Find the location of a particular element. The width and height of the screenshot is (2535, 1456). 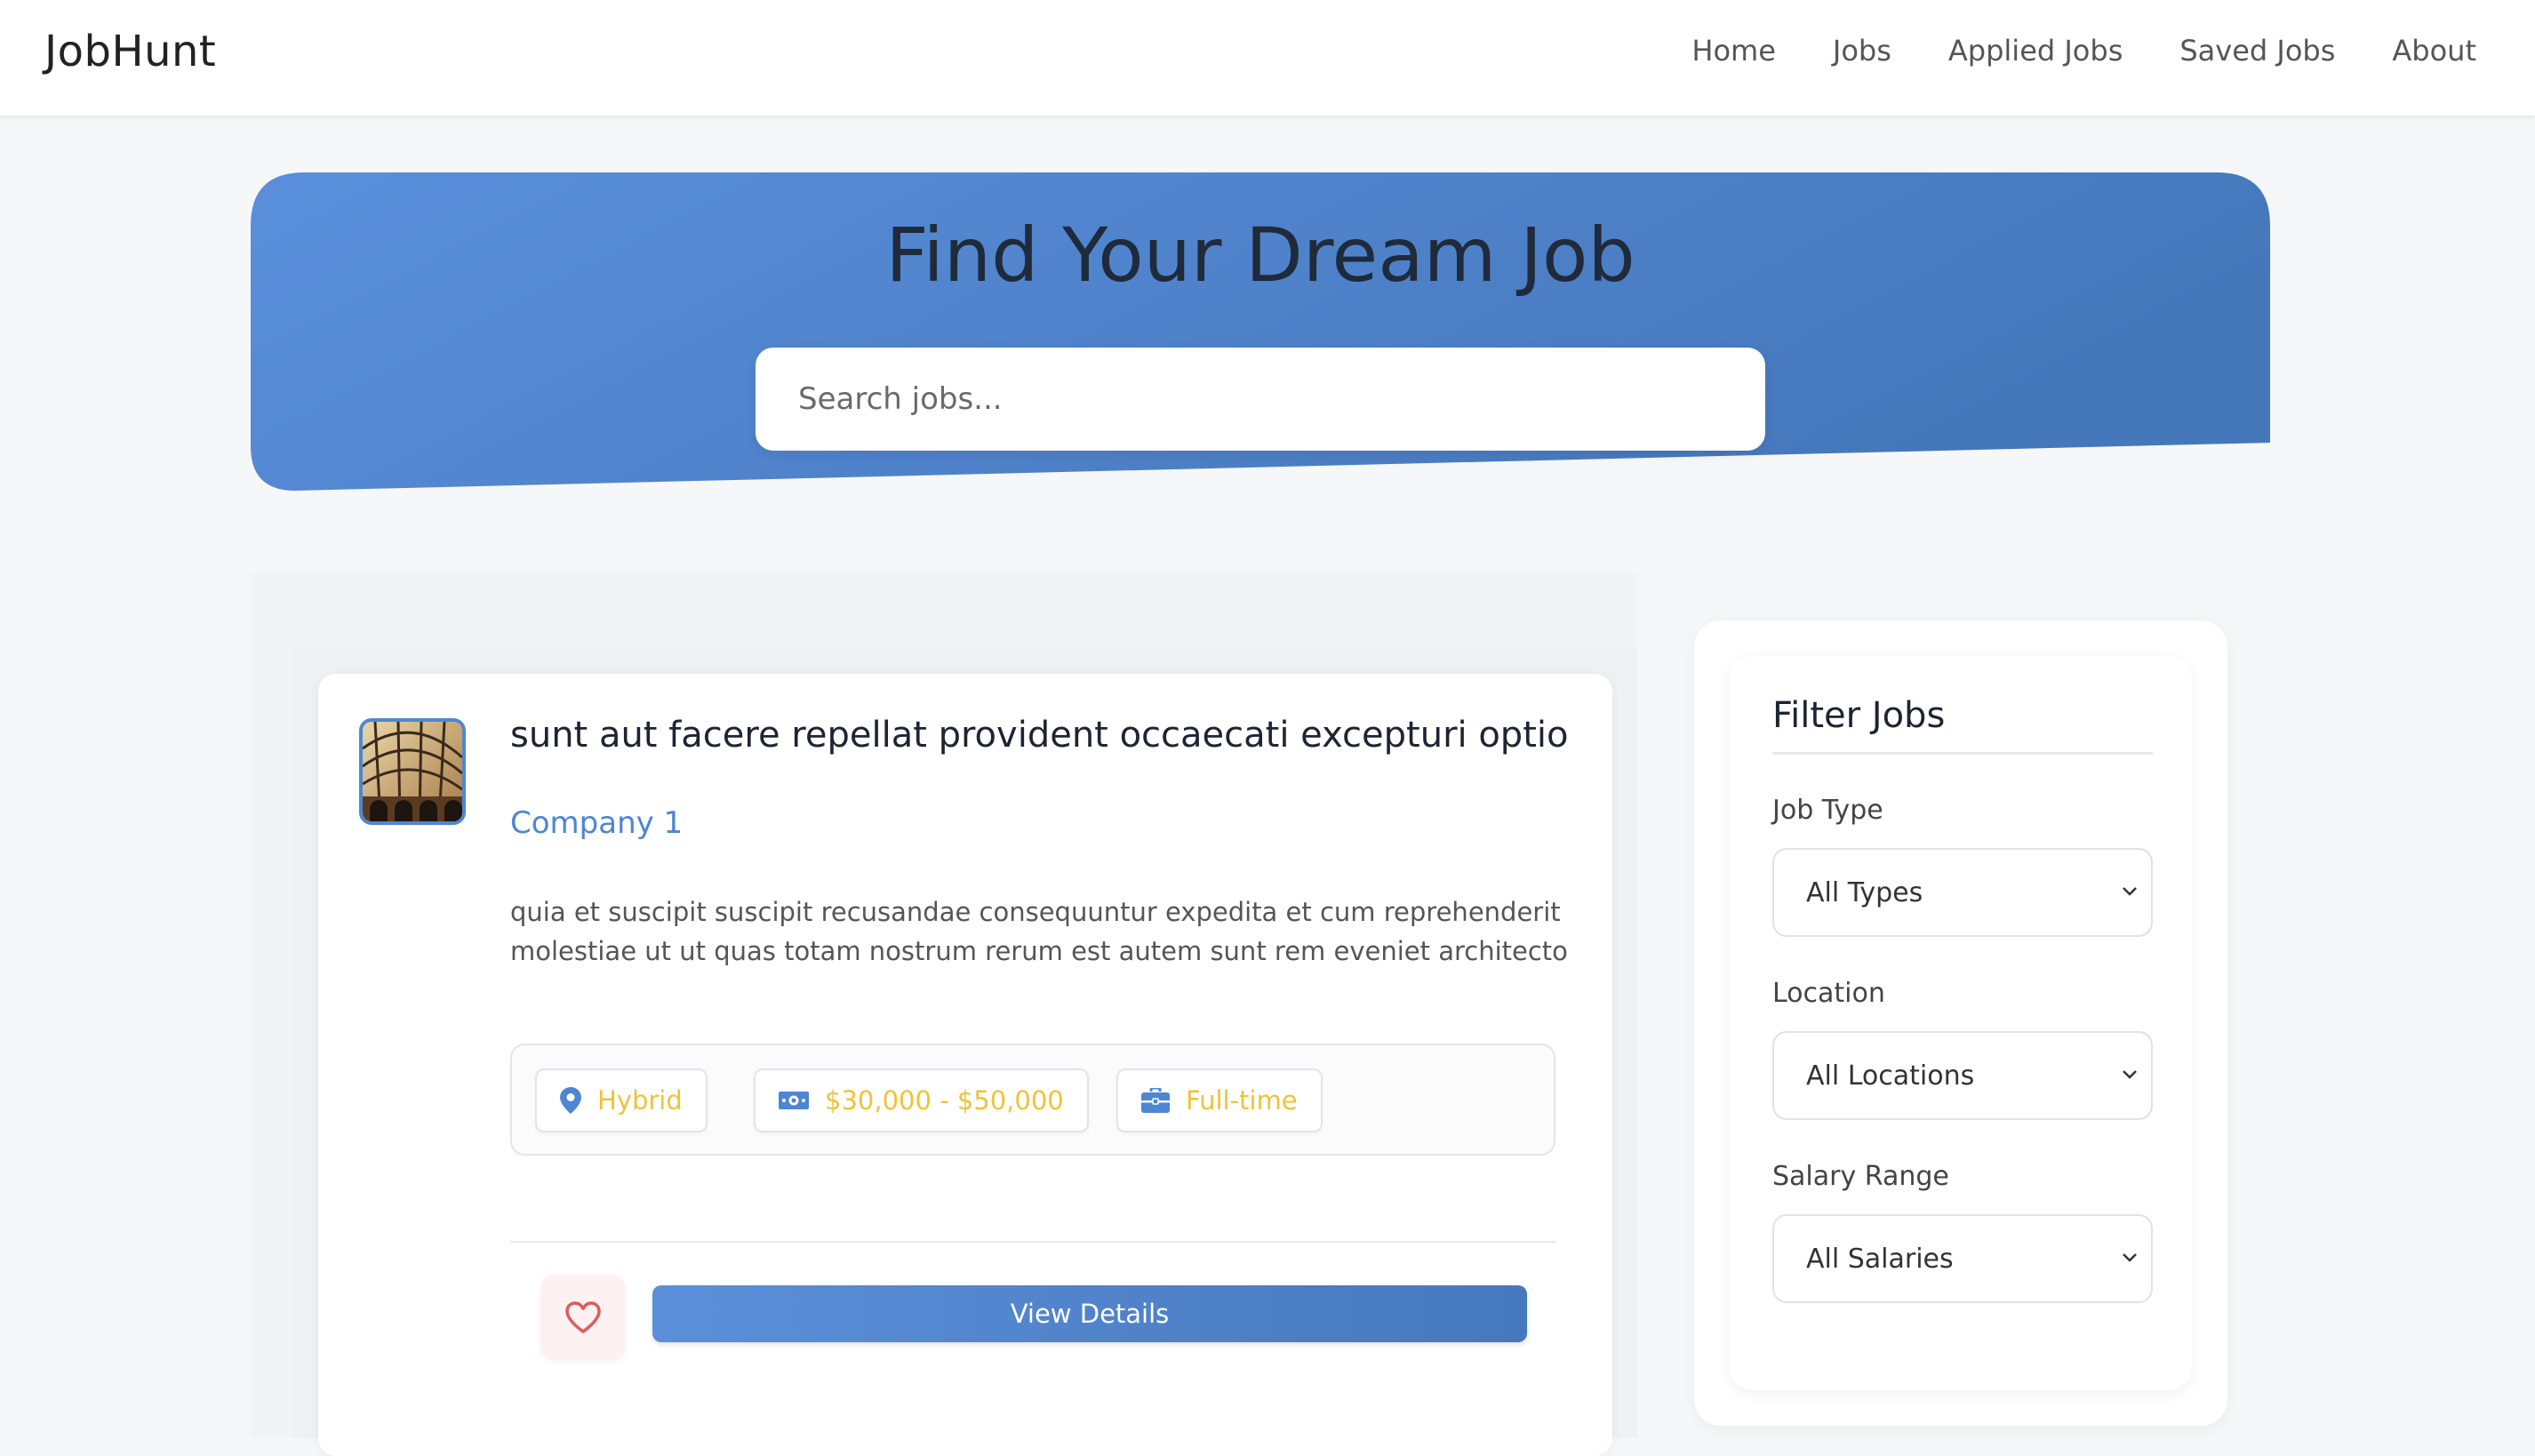

job-type-select: All Types is located at coordinates (1962, 892).